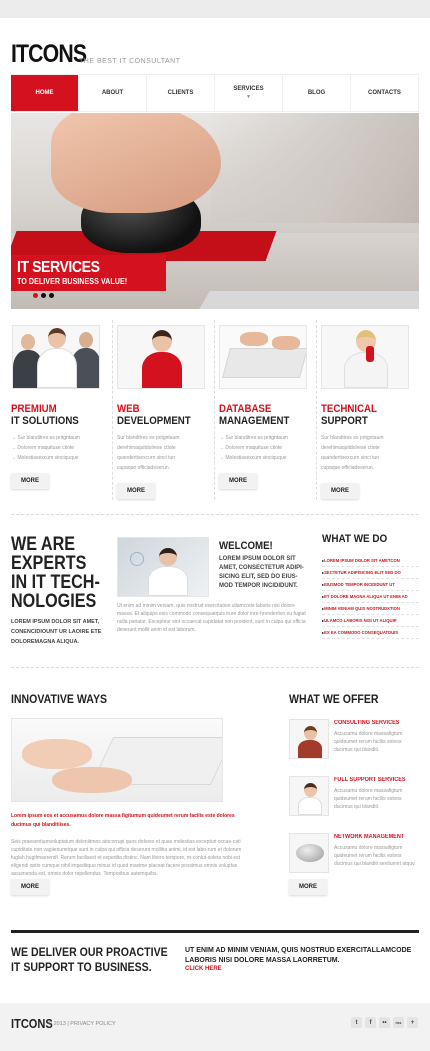 The height and width of the screenshot is (1051, 430). I want to click on service-title: DATABASE MANAGEMENT, so click(254, 415).